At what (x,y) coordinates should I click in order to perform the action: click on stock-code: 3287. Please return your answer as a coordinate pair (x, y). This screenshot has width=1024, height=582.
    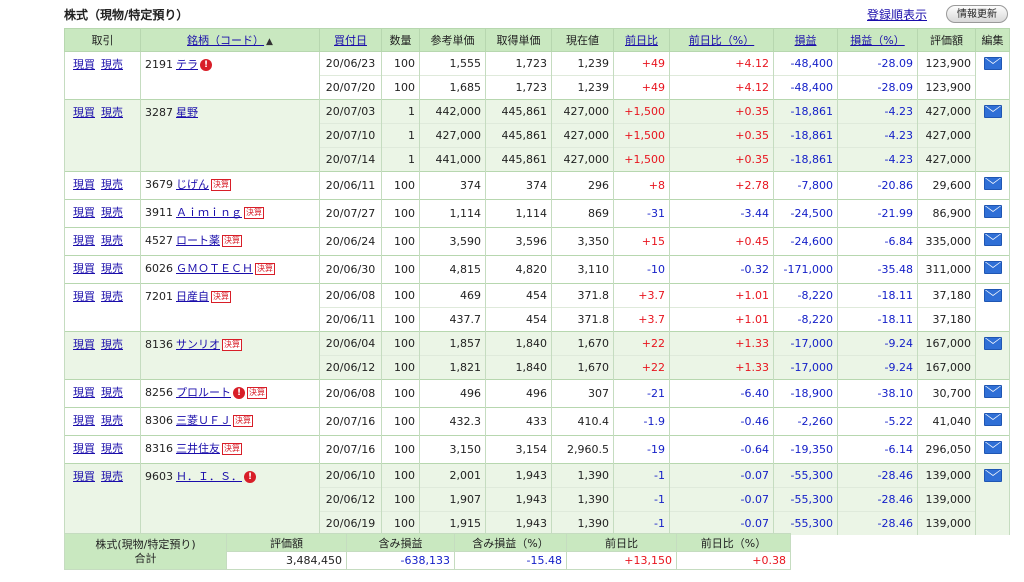
    Looking at the image, I should click on (159, 112).